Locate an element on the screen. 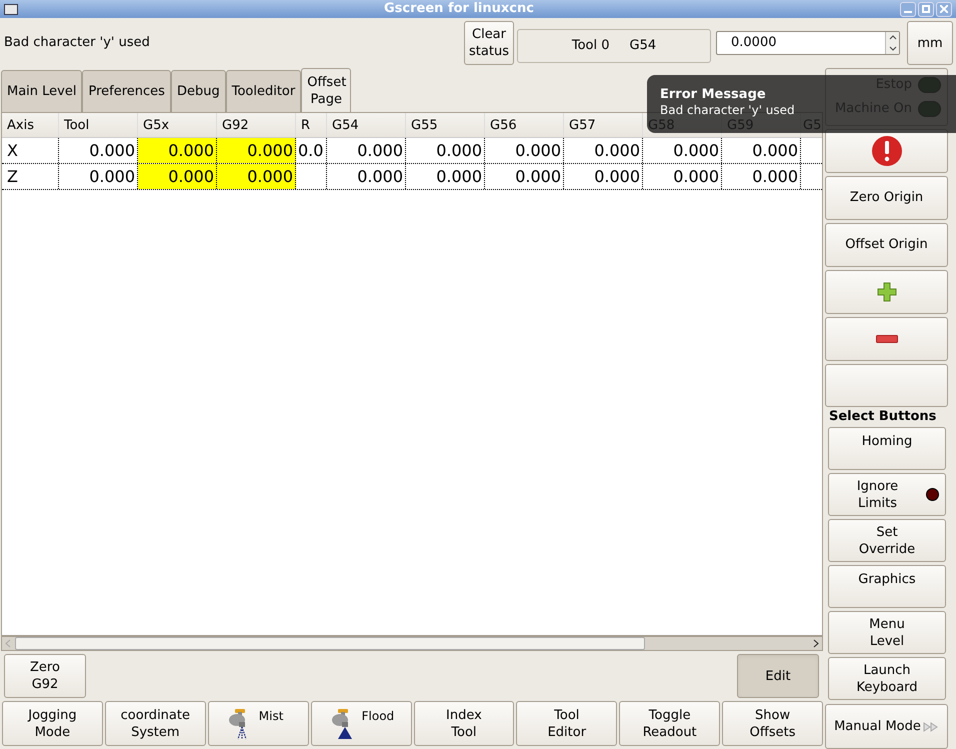 This screenshot has height=749, width=956. edit-button: Edit is located at coordinates (778, 676).